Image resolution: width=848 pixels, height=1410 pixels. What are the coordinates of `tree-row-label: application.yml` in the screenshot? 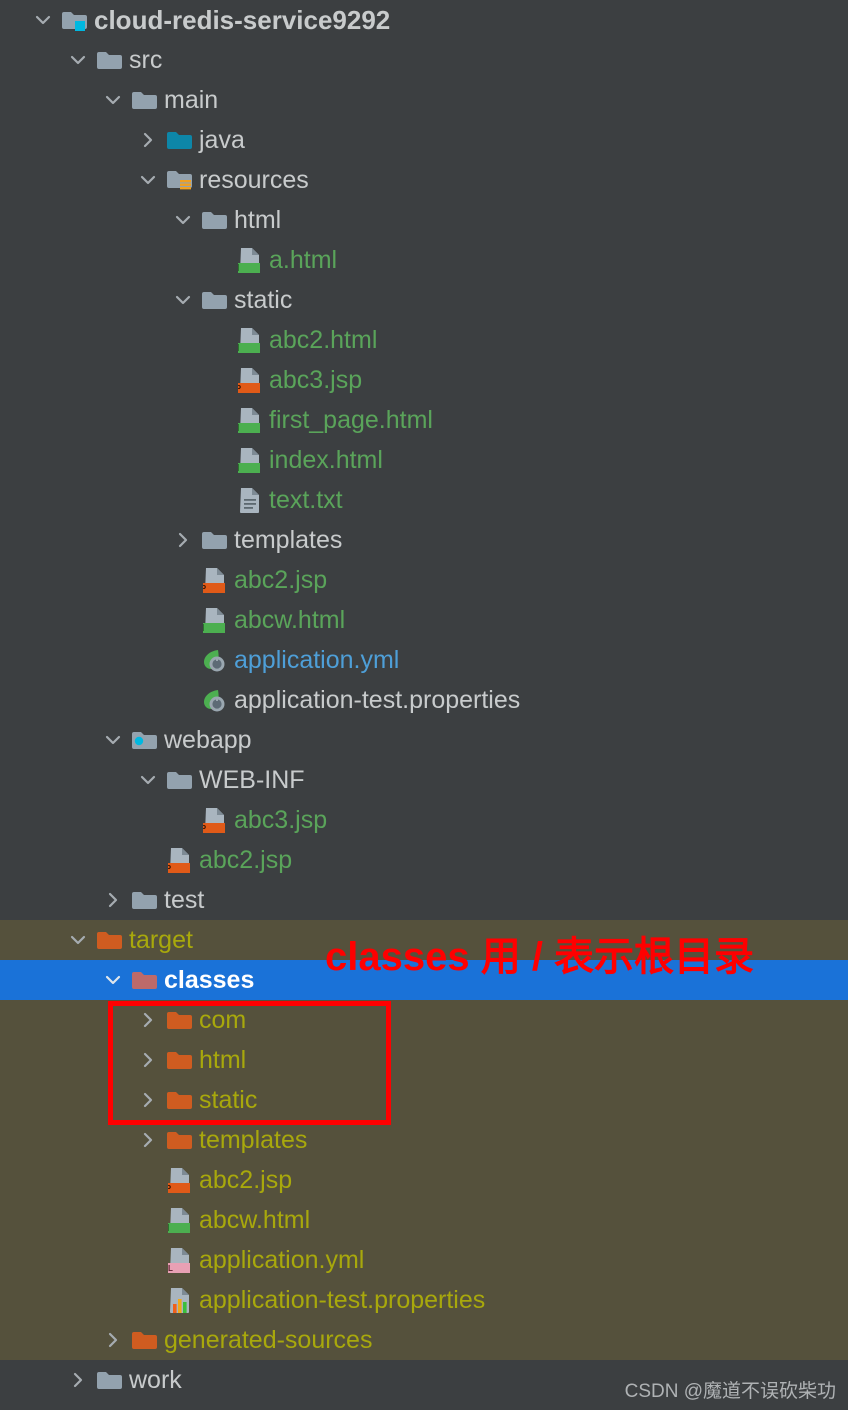 It's located at (282, 1260).